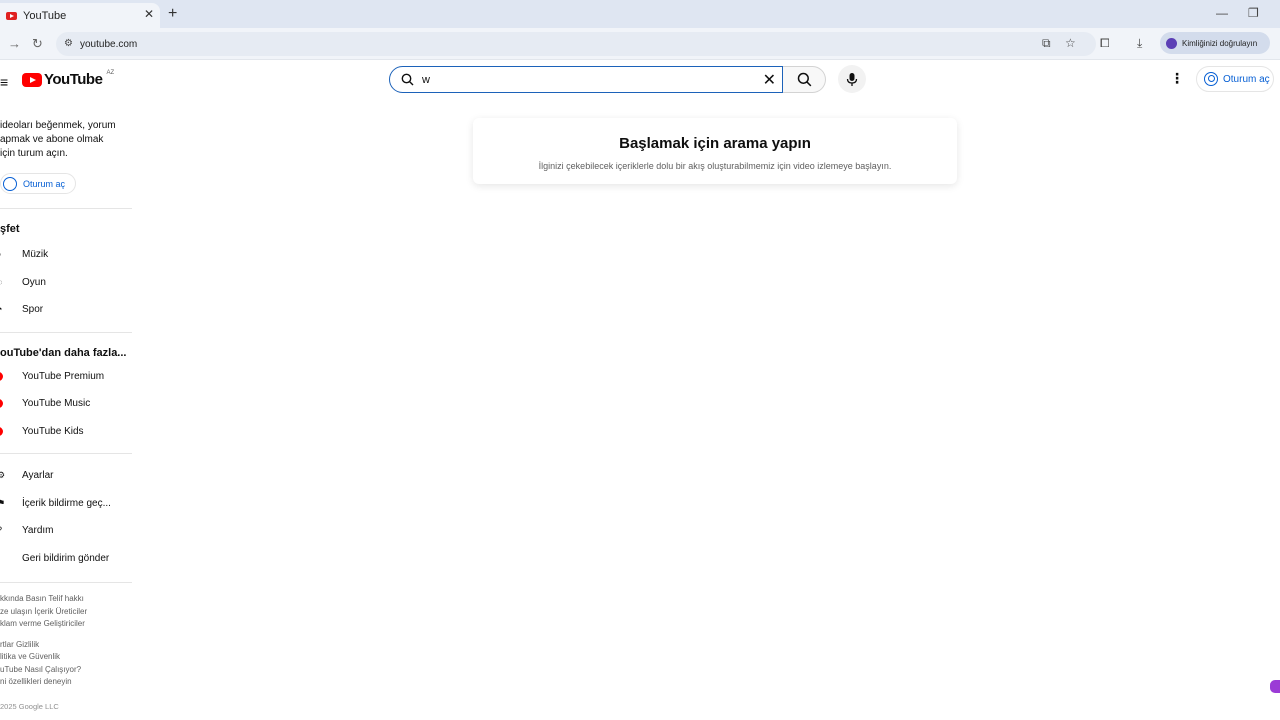 The height and width of the screenshot is (720, 1280). I want to click on music-icon: ♪, so click(2, 254).